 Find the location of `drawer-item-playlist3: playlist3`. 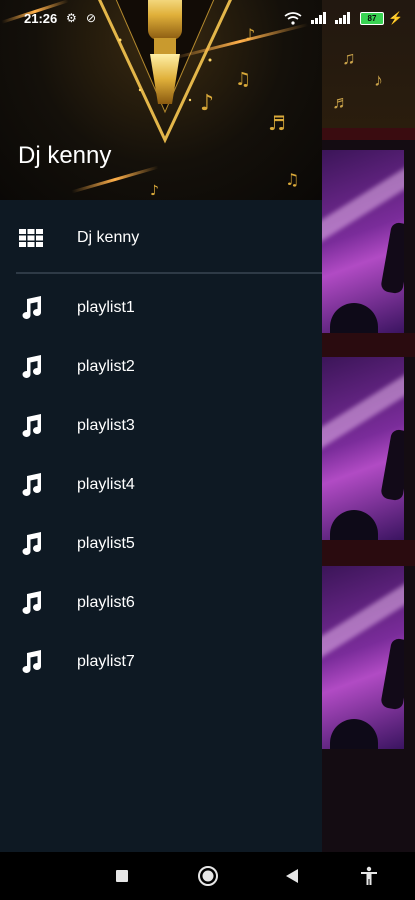

drawer-item-playlist3: playlist3 is located at coordinates (161, 425).